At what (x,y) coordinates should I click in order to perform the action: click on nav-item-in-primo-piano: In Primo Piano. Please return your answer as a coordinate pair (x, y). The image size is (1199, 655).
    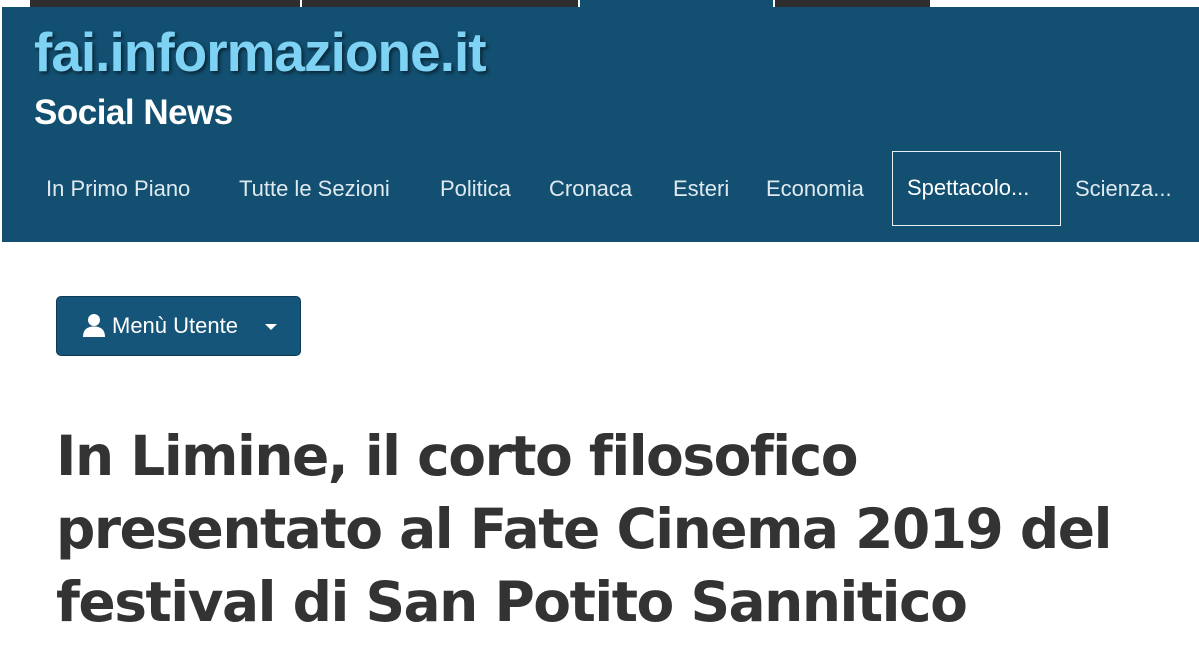
    Looking at the image, I should click on (118, 188).